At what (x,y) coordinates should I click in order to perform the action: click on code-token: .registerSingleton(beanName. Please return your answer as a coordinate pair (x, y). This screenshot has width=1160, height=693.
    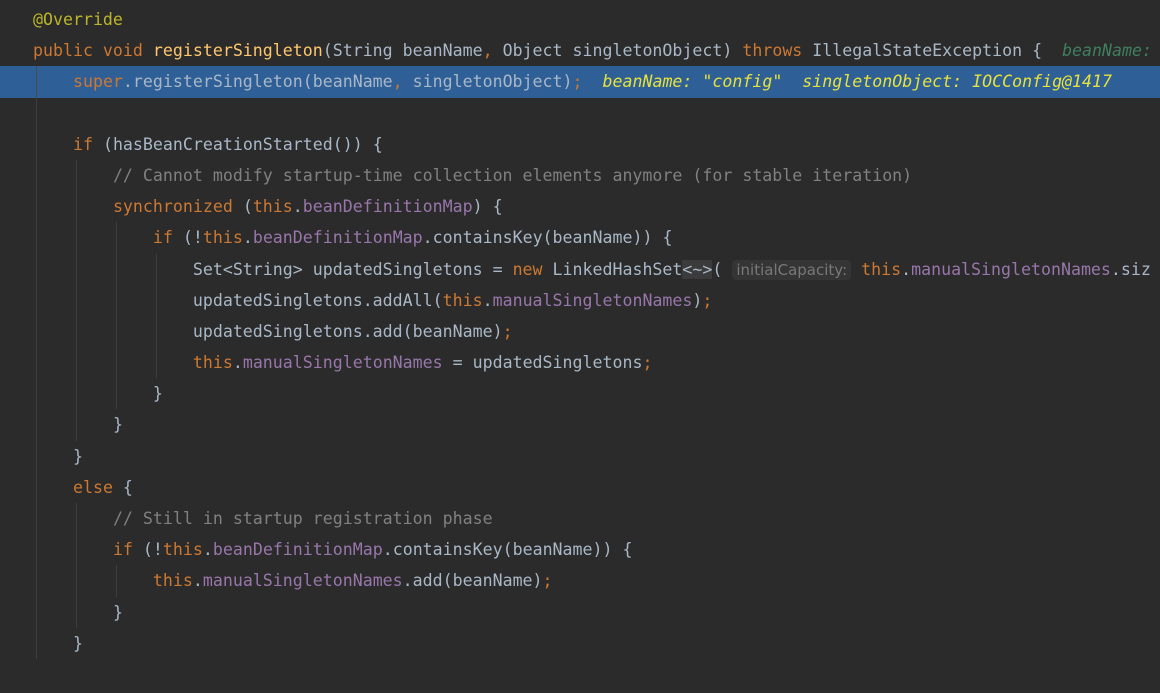
    Looking at the image, I should click on (257, 82).